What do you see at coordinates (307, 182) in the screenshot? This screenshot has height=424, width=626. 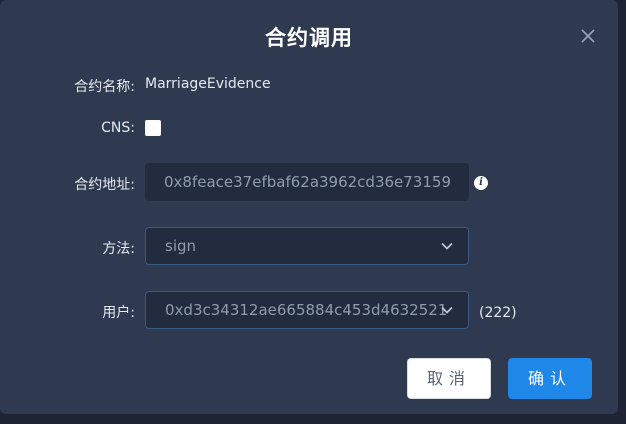 I see `contract-address-field: 0x8feace37efbaf62a3962cd36e73159` at bounding box center [307, 182].